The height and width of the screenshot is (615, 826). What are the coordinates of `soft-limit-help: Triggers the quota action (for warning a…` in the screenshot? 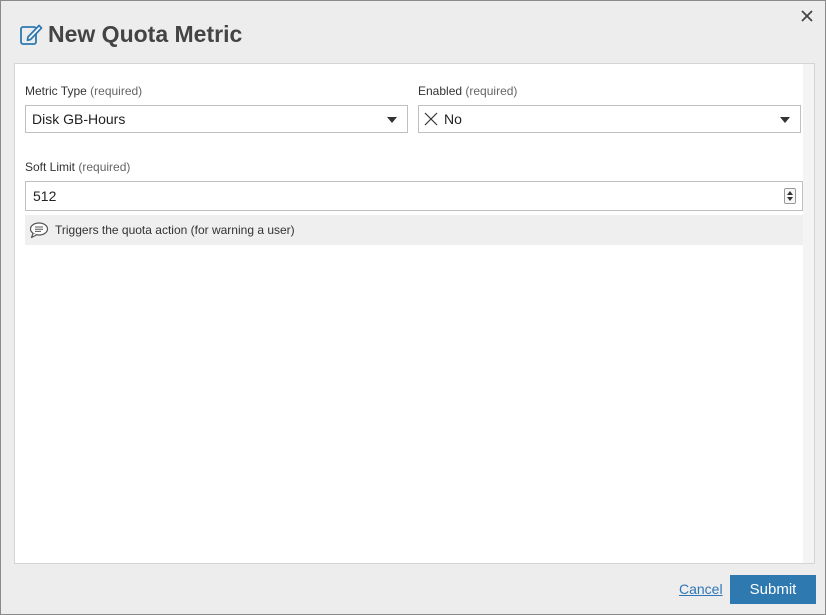 It's located at (414, 230).